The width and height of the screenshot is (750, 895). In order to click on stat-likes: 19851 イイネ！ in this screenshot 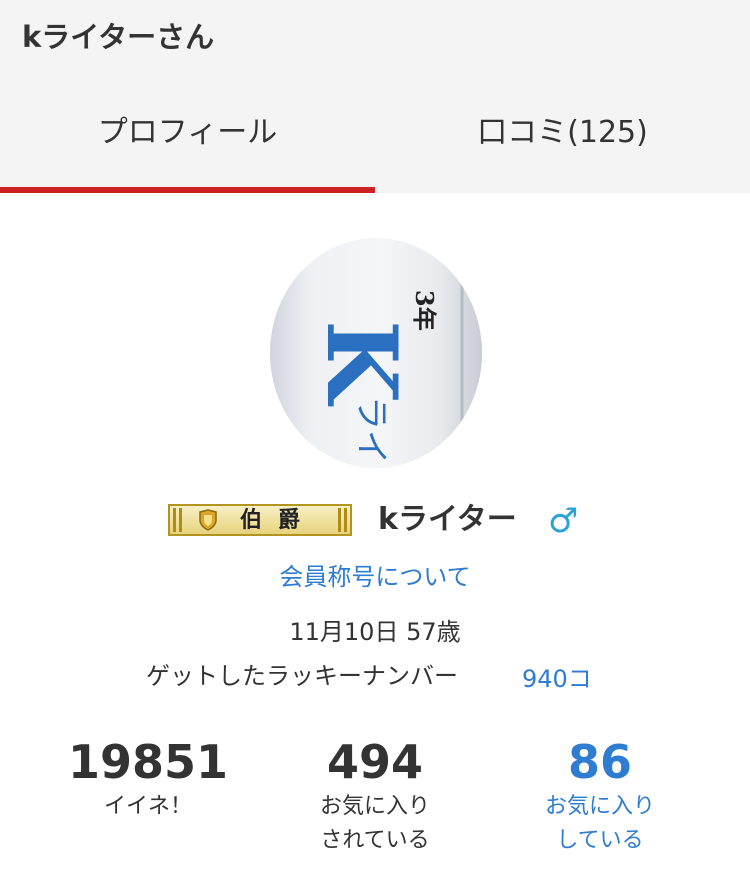, I will do `click(148, 779)`.